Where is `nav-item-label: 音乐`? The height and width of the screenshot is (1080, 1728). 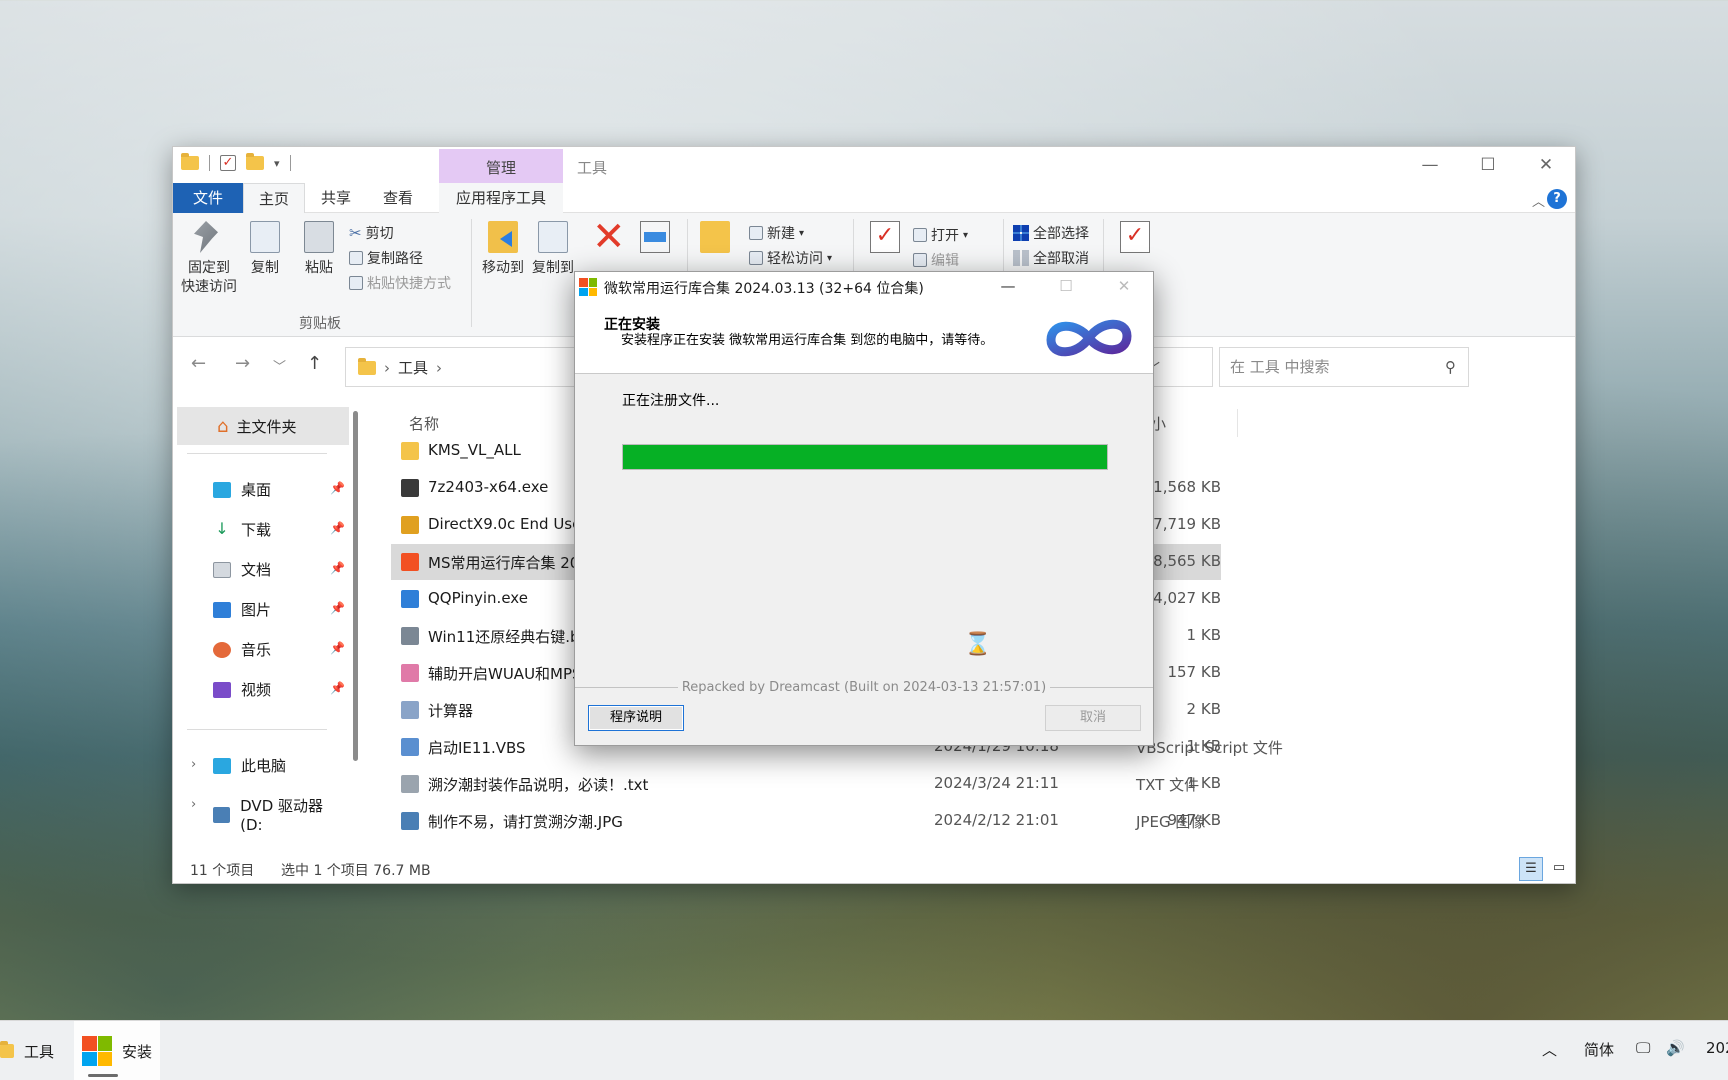
nav-item-label: 音乐 is located at coordinates (256, 650).